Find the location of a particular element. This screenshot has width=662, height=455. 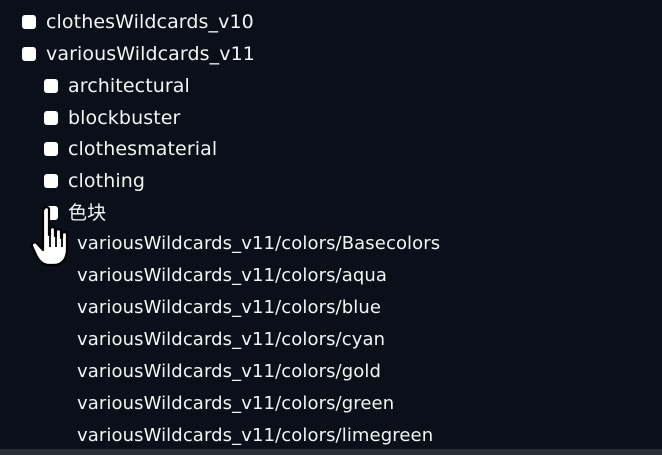

tree-node-blockbuster: blockbuster is located at coordinates (112, 118).